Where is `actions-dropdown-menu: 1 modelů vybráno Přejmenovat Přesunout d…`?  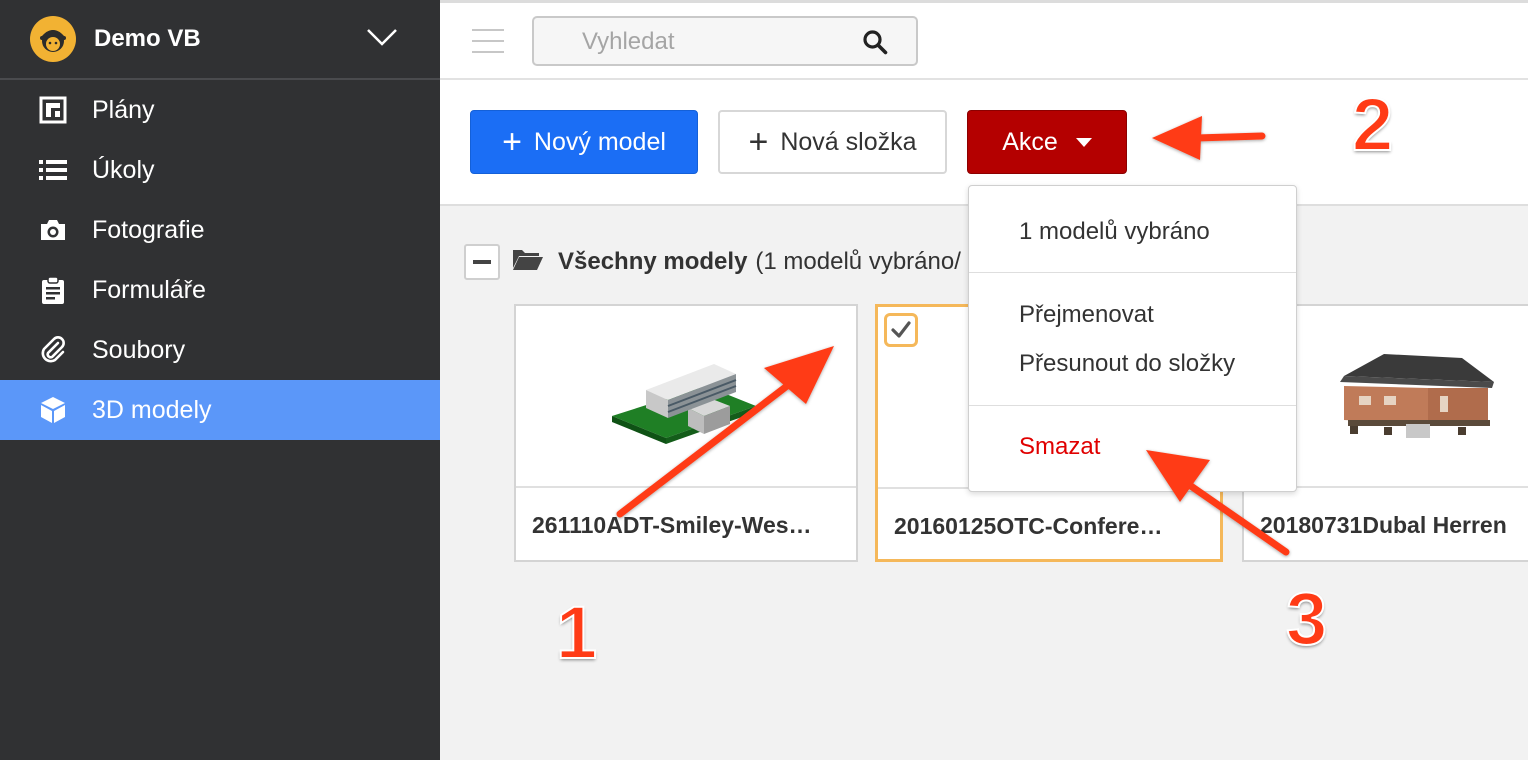 actions-dropdown-menu: 1 modelů vybráno Přejmenovat Přesunout d… is located at coordinates (1132, 338).